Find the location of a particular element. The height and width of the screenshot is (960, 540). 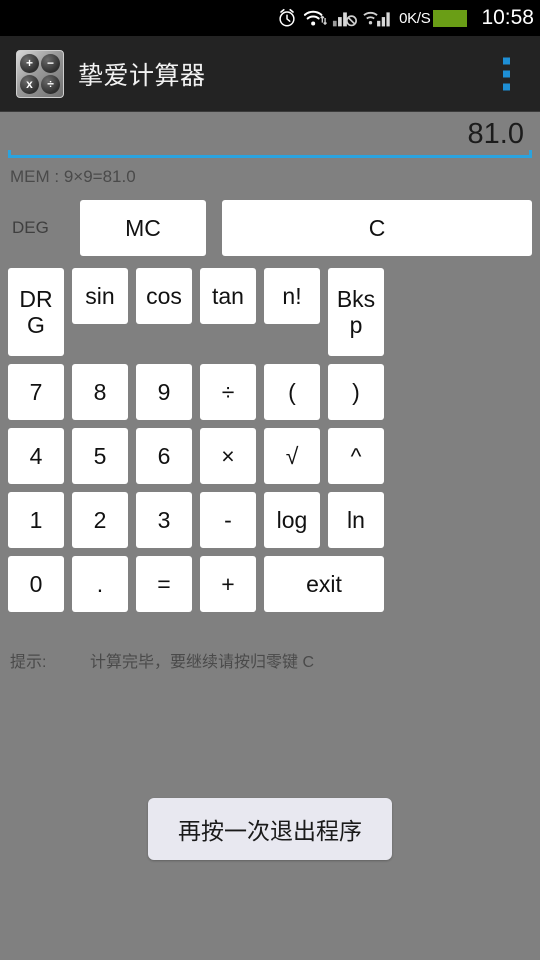

key-label: tan is located at coordinates (228, 295).